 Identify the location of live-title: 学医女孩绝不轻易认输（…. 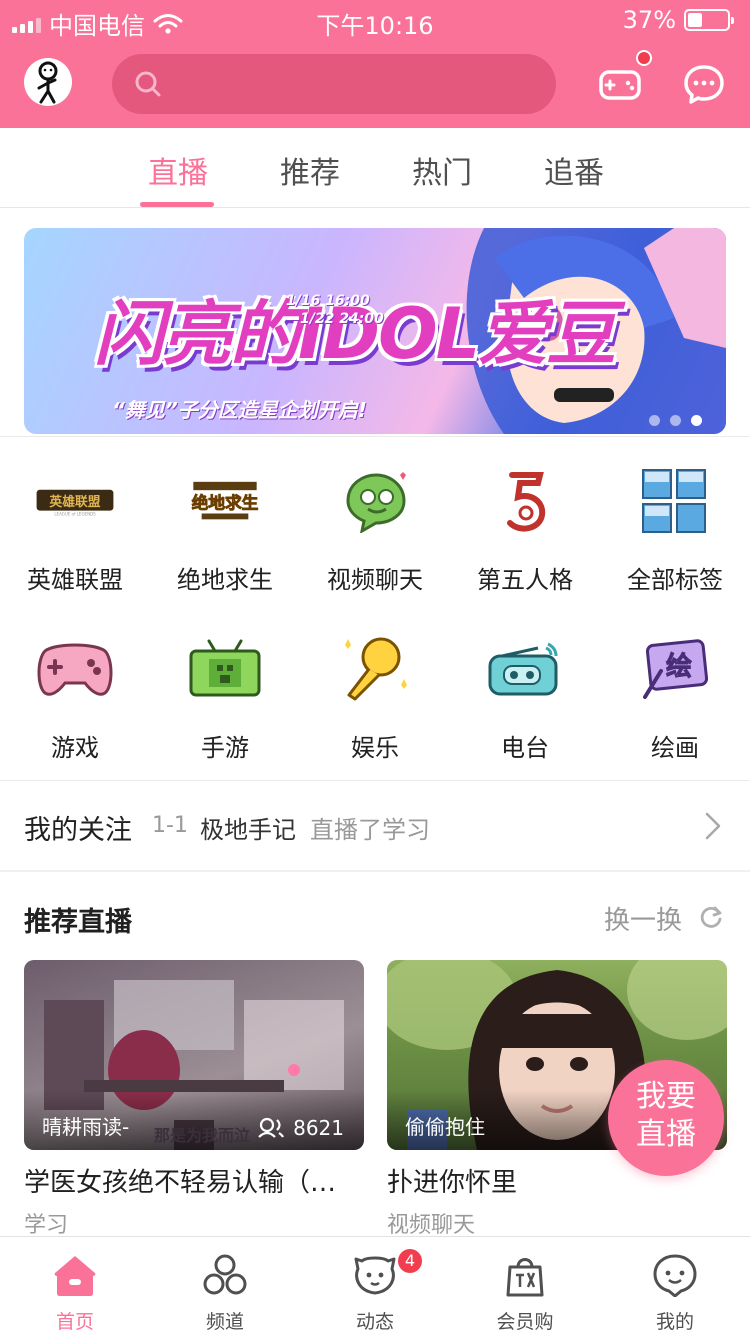
(180, 1183).